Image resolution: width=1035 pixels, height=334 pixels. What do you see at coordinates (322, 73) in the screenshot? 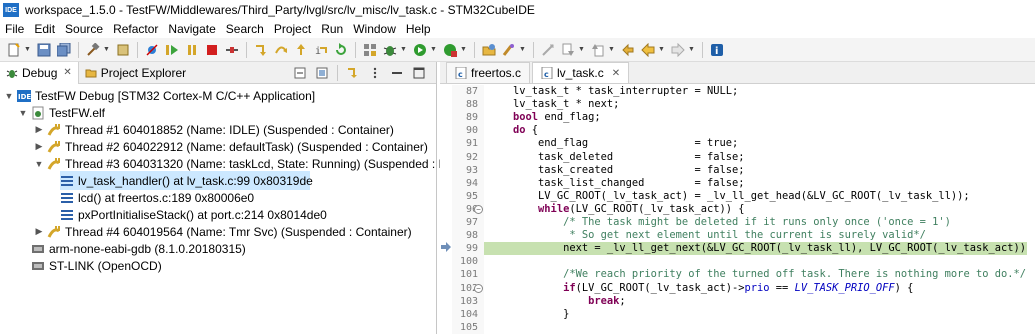
I see `link-with-editor-icon` at bounding box center [322, 73].